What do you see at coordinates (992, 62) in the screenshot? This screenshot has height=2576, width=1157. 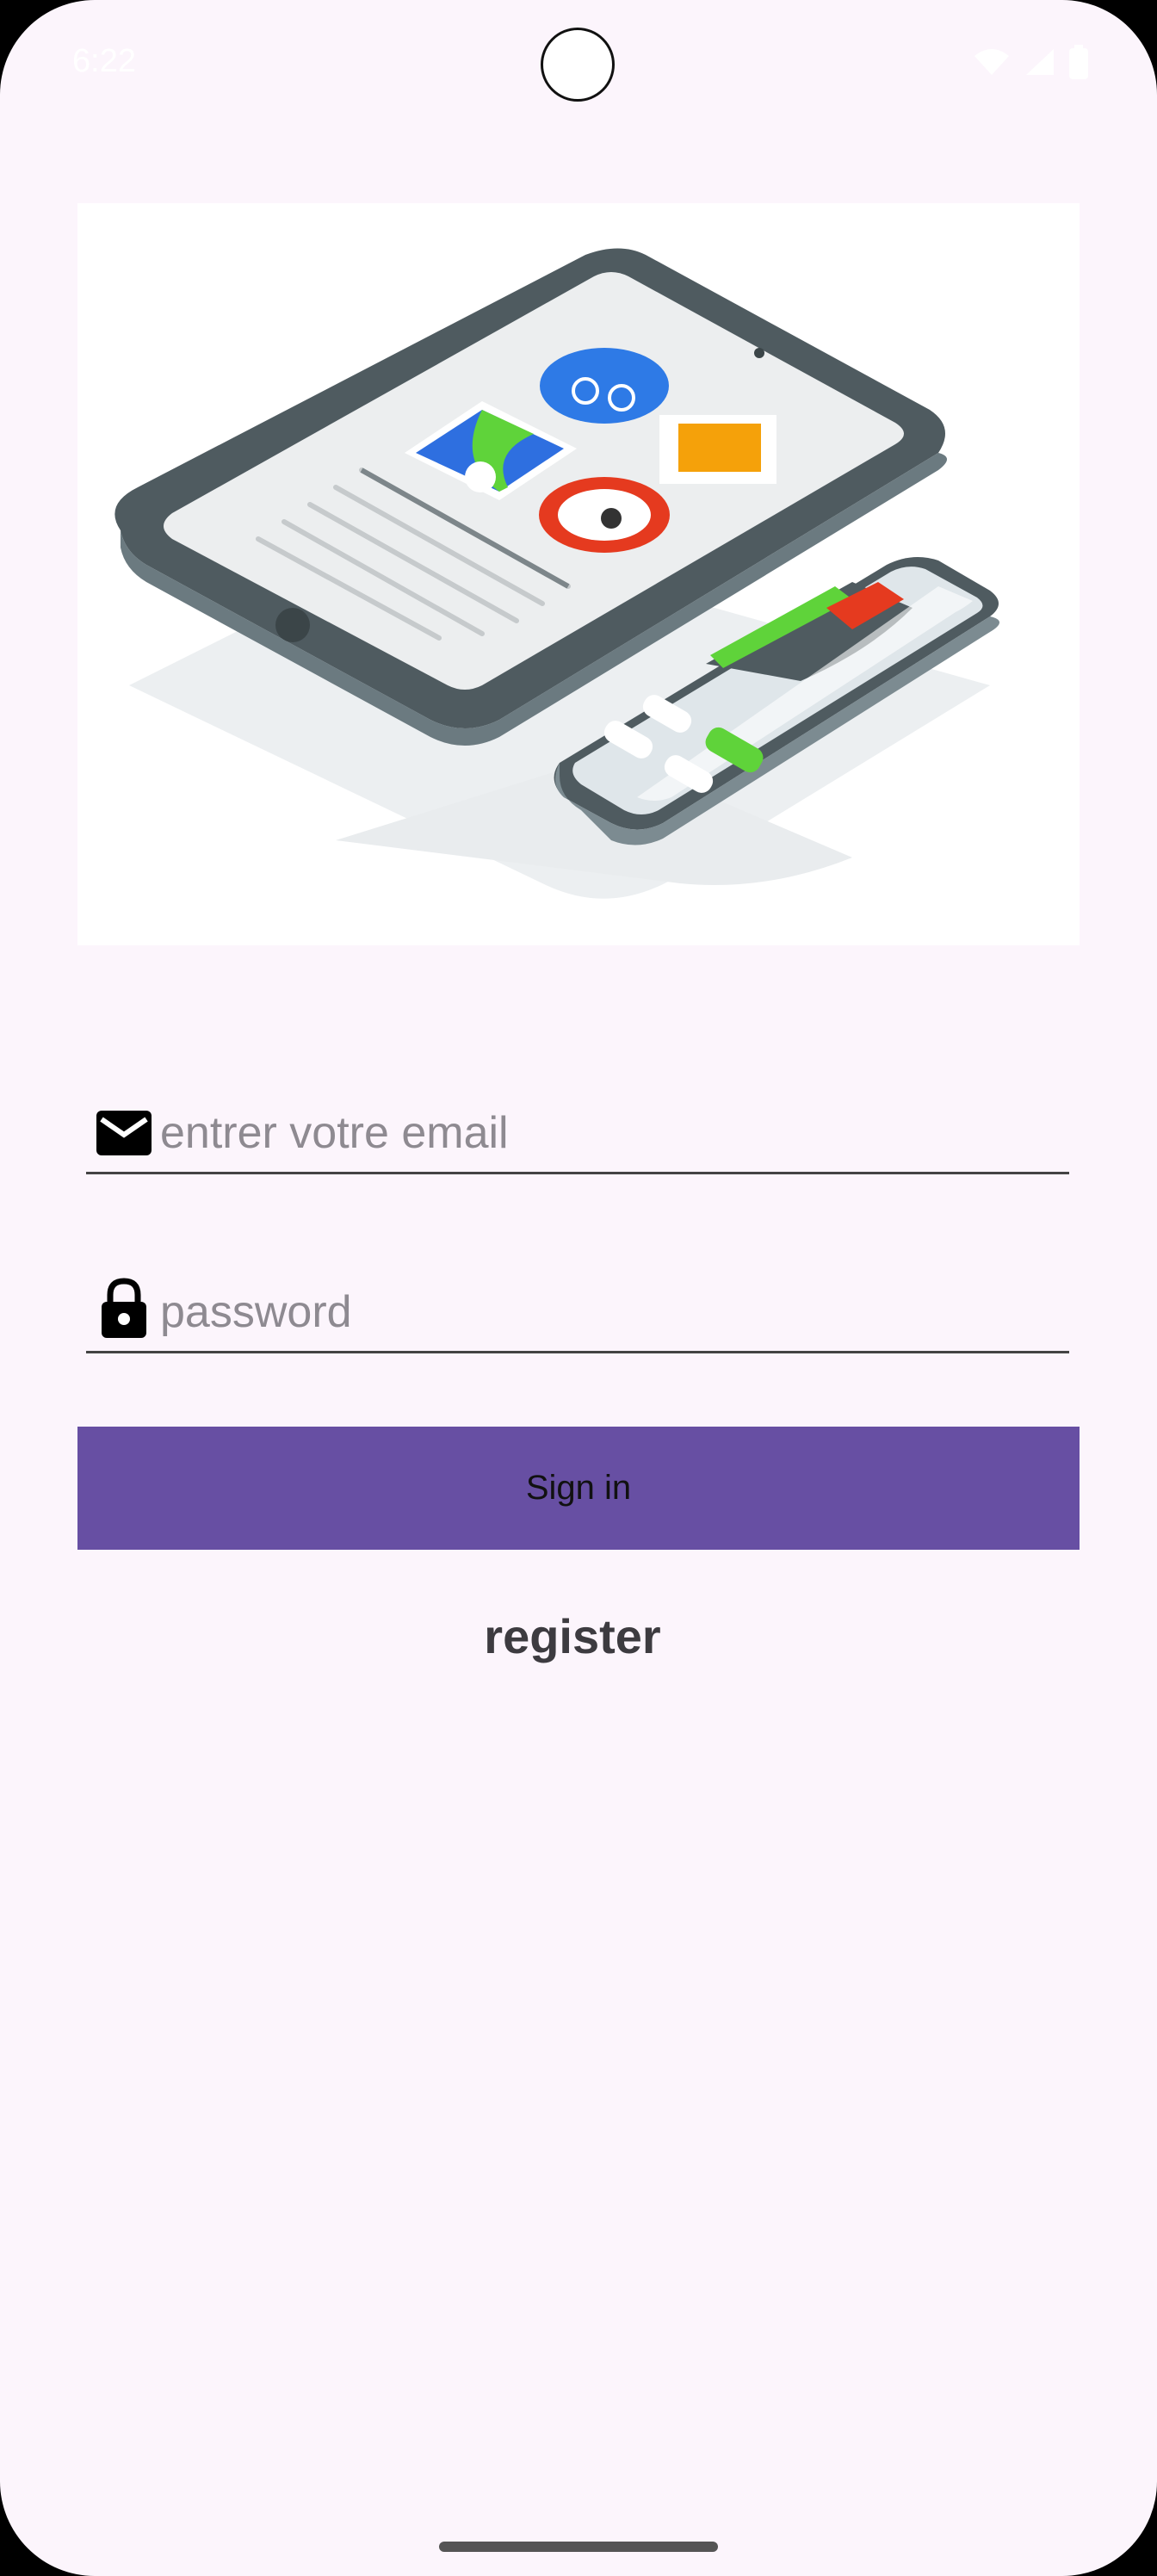 I see `wifi-icon` at bounding box center [992, 62].